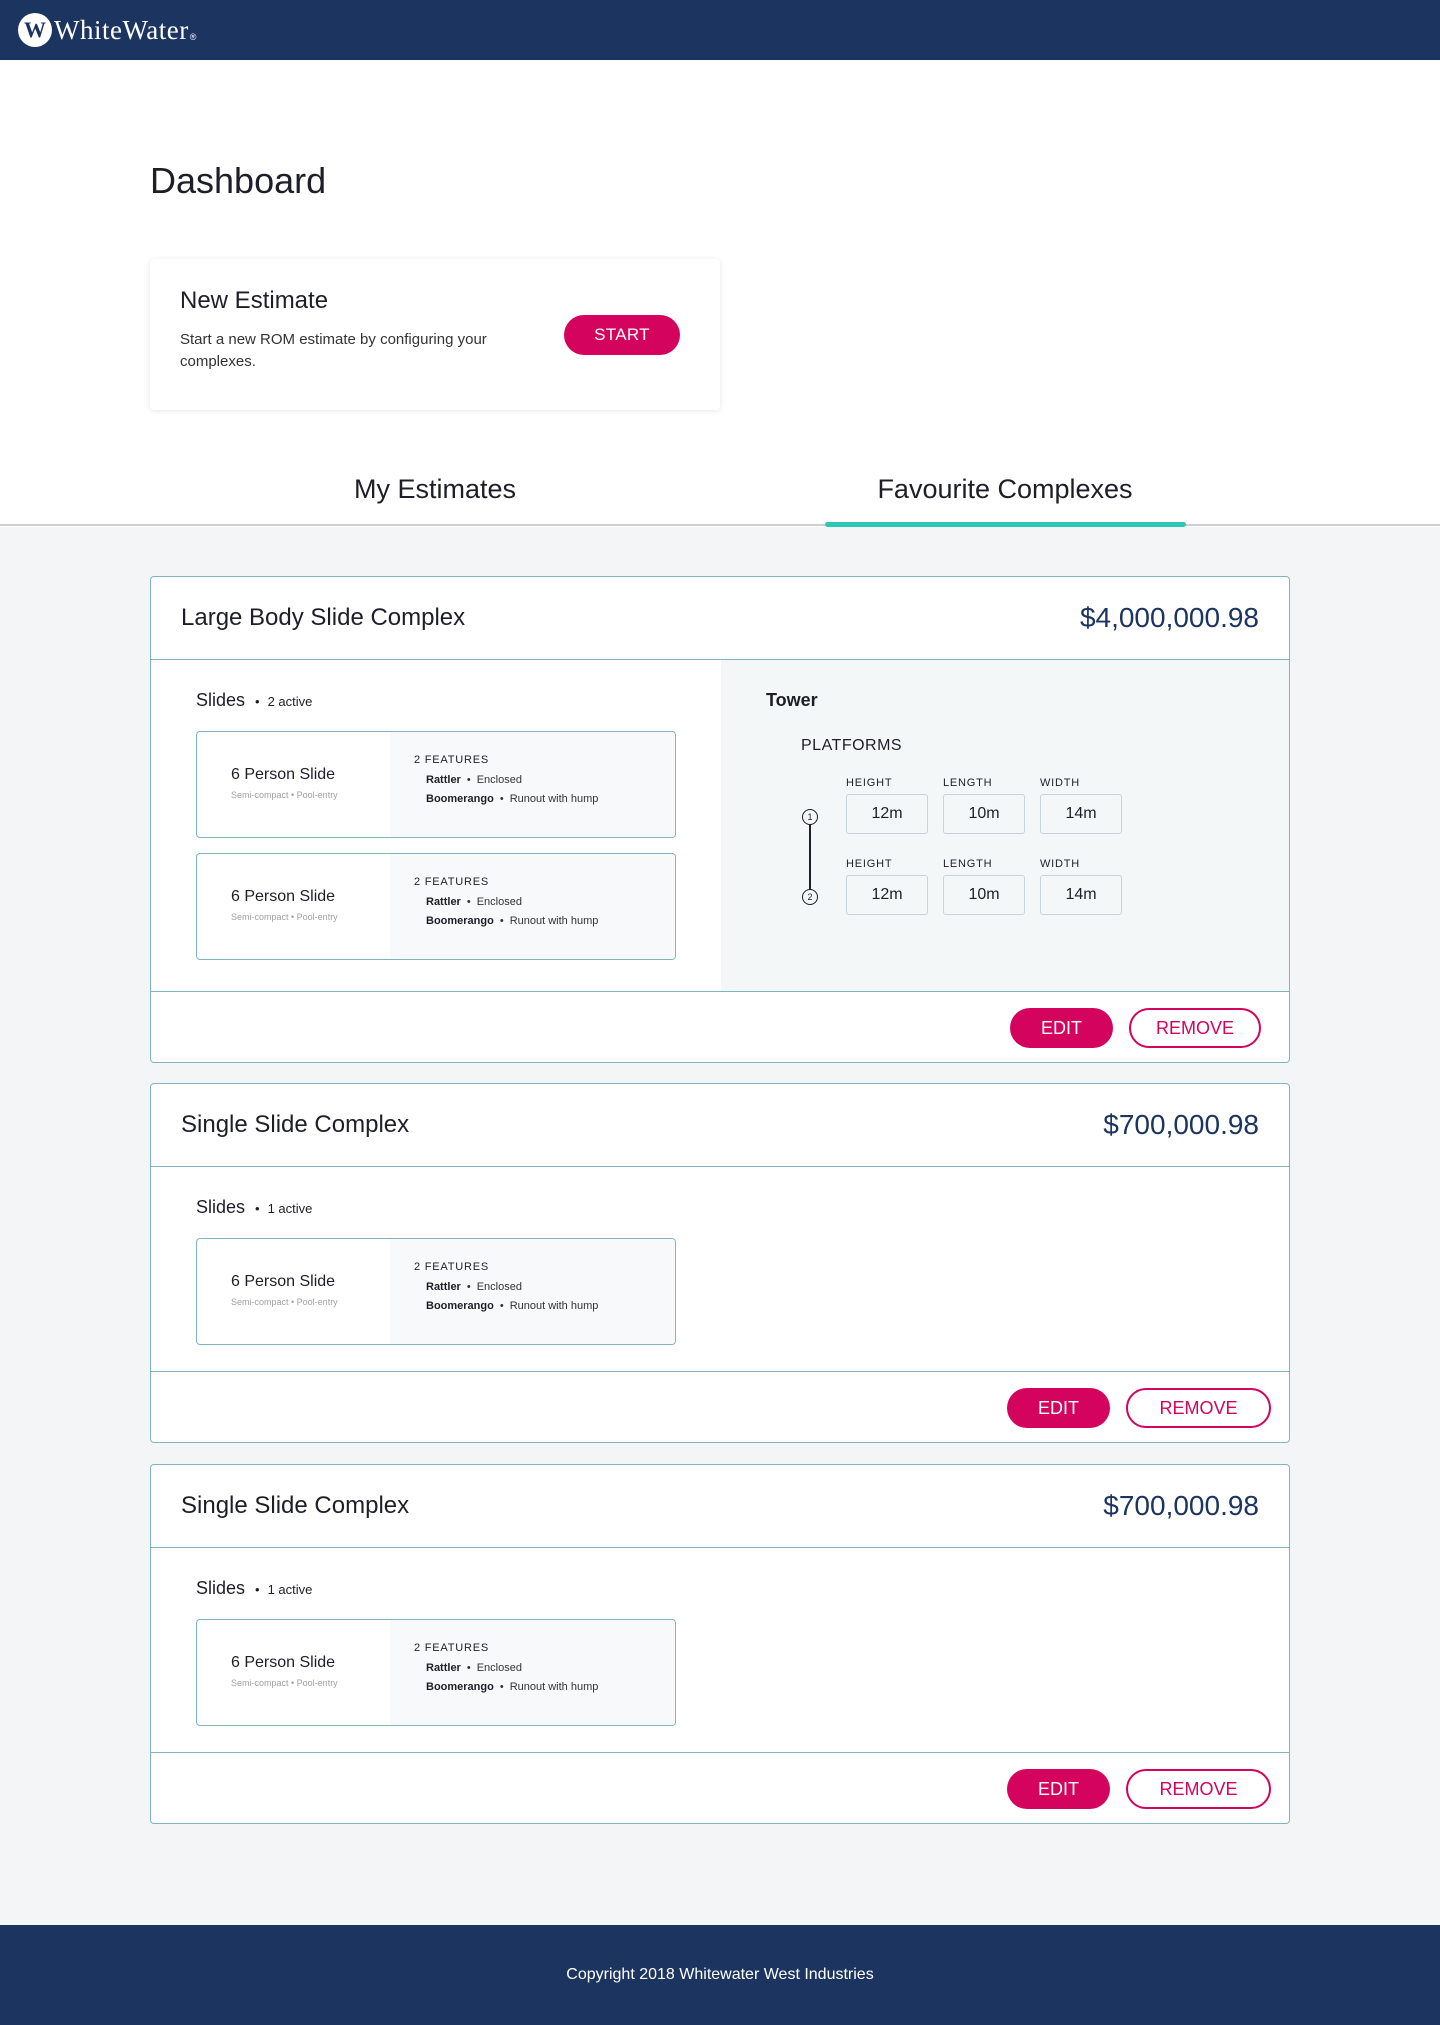  Describe the element at coordinates (810, 817) in the screenshot. I see `platform-number-1: 1` at that location.